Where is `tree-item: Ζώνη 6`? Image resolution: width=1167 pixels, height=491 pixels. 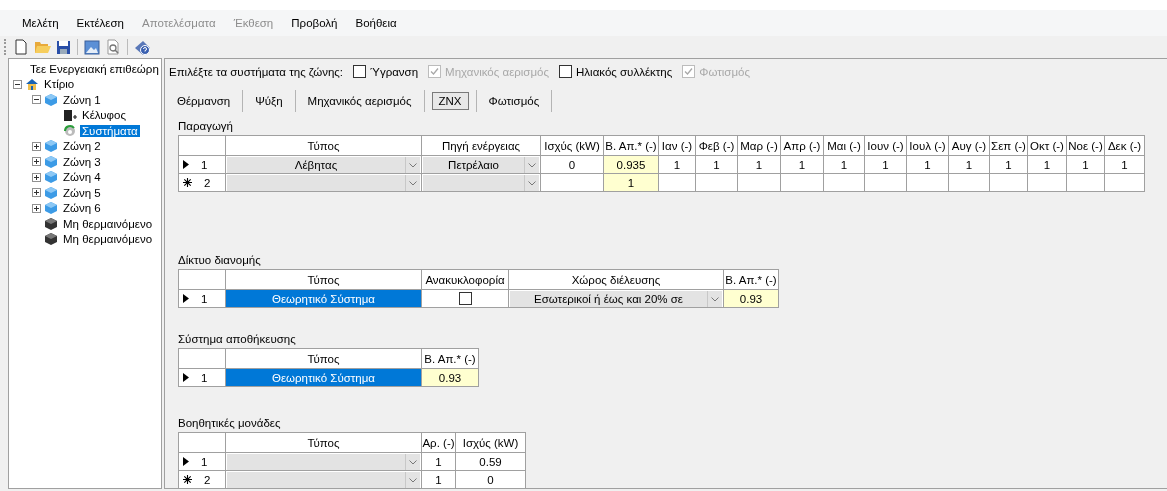 tree-item: Ζώνη 6 is located at coordinates (82, 208).